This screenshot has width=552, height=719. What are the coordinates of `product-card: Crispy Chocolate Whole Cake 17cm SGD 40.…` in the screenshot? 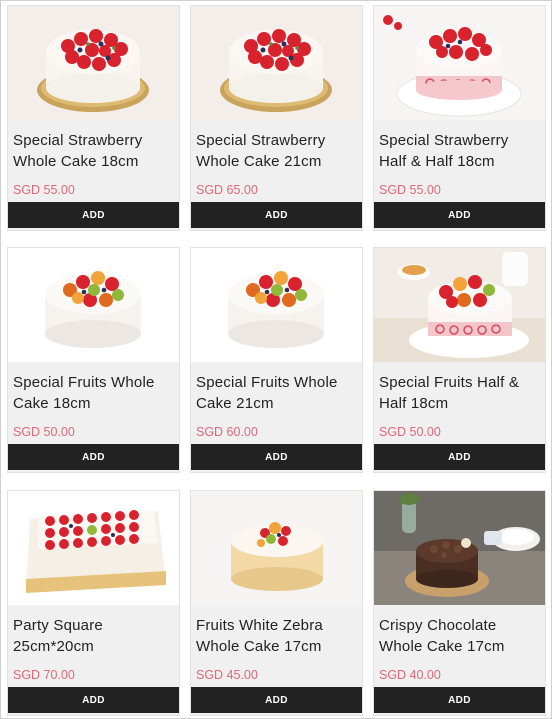 It's located at (459, 603).